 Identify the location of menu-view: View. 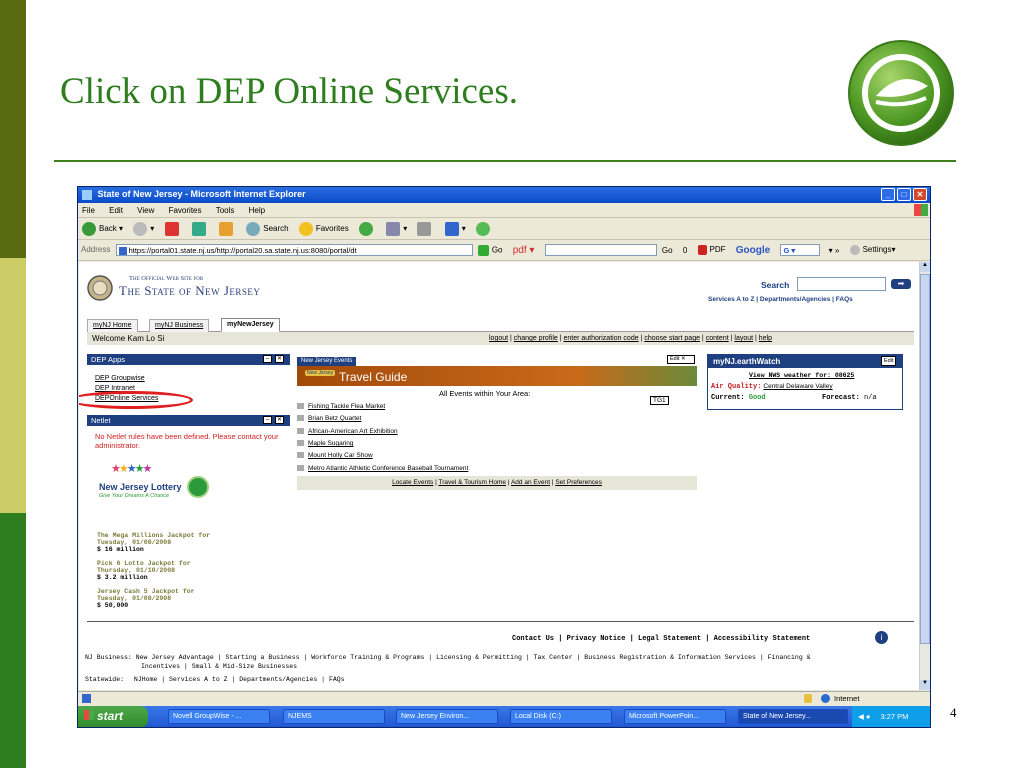
(145, 210).